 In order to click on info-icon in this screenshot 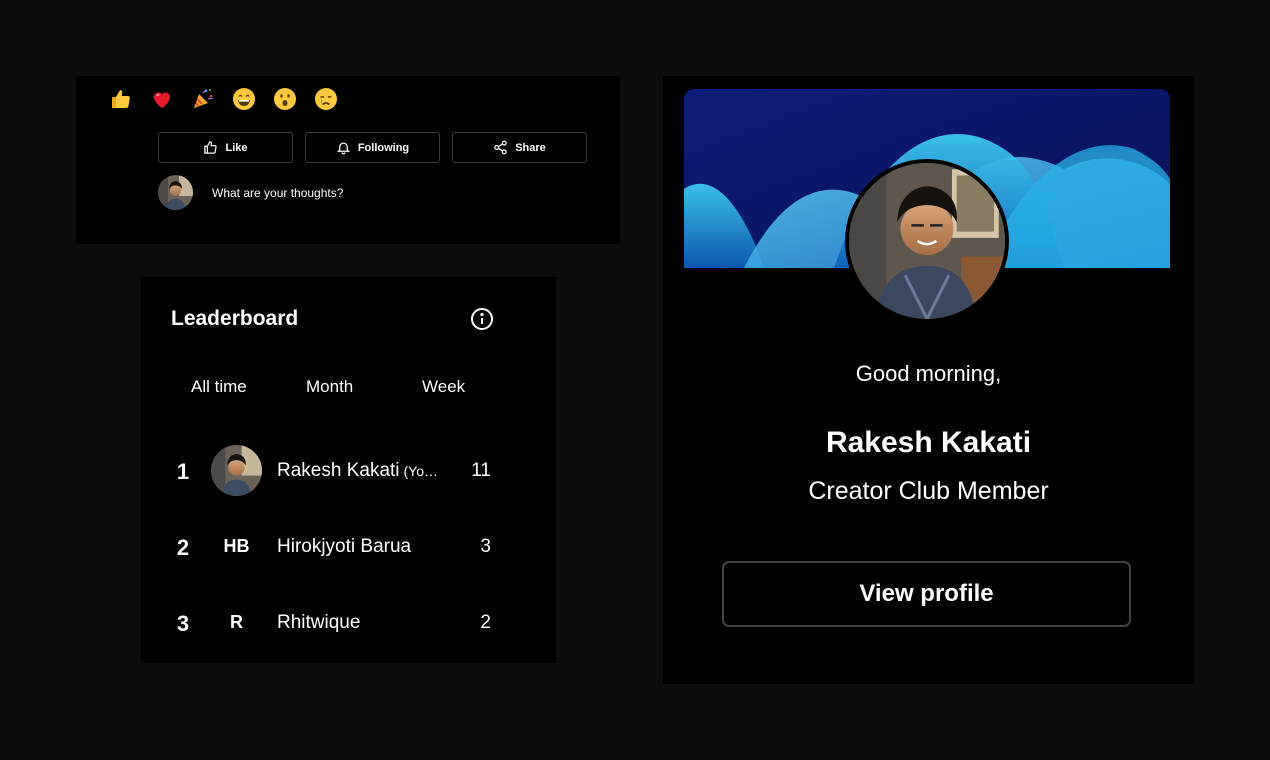, I will do `click(482, 319)`.